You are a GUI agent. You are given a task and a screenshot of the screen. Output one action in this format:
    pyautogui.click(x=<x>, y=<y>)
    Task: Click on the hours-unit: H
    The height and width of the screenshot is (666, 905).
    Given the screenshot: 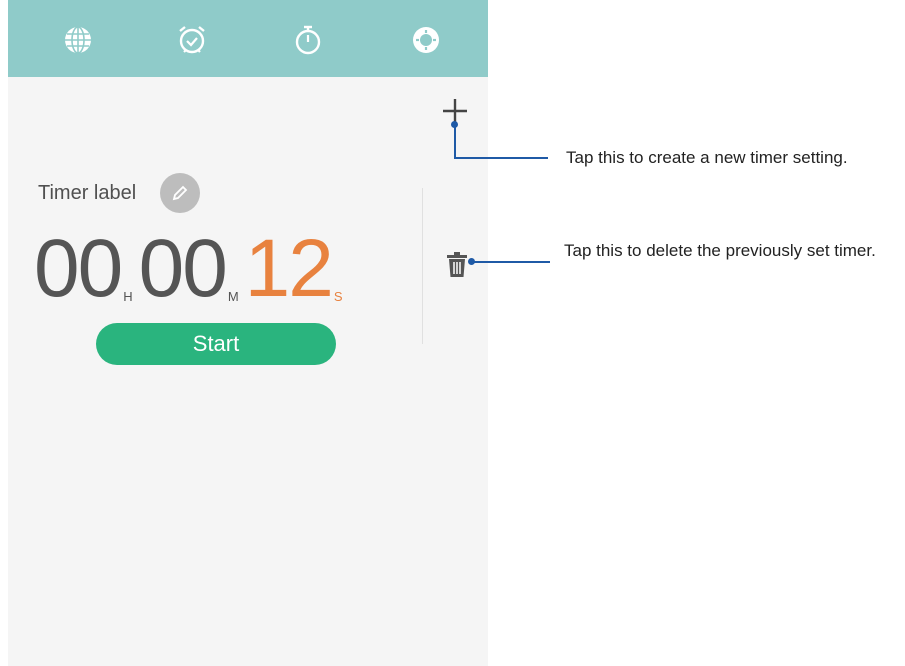 What is the action you would take?
    pyautogui.click(x=128, y=296)
    